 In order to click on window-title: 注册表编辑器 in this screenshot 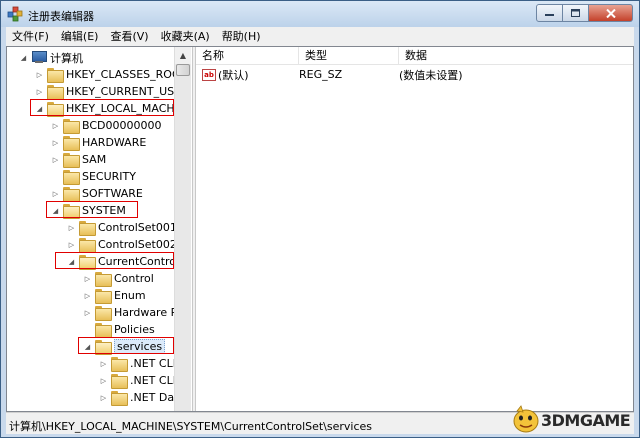, I will do `click(61, 16)`.